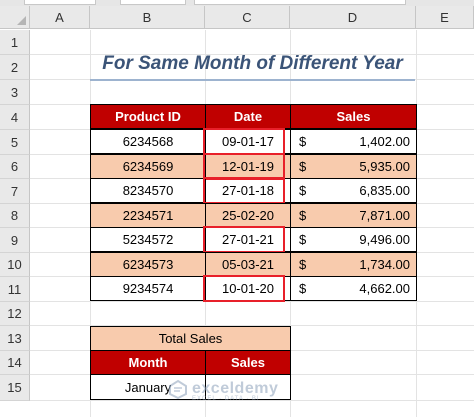 This screenshot has height=417, width=474. I want to click on row-header-12: 12, so click(15, 314).